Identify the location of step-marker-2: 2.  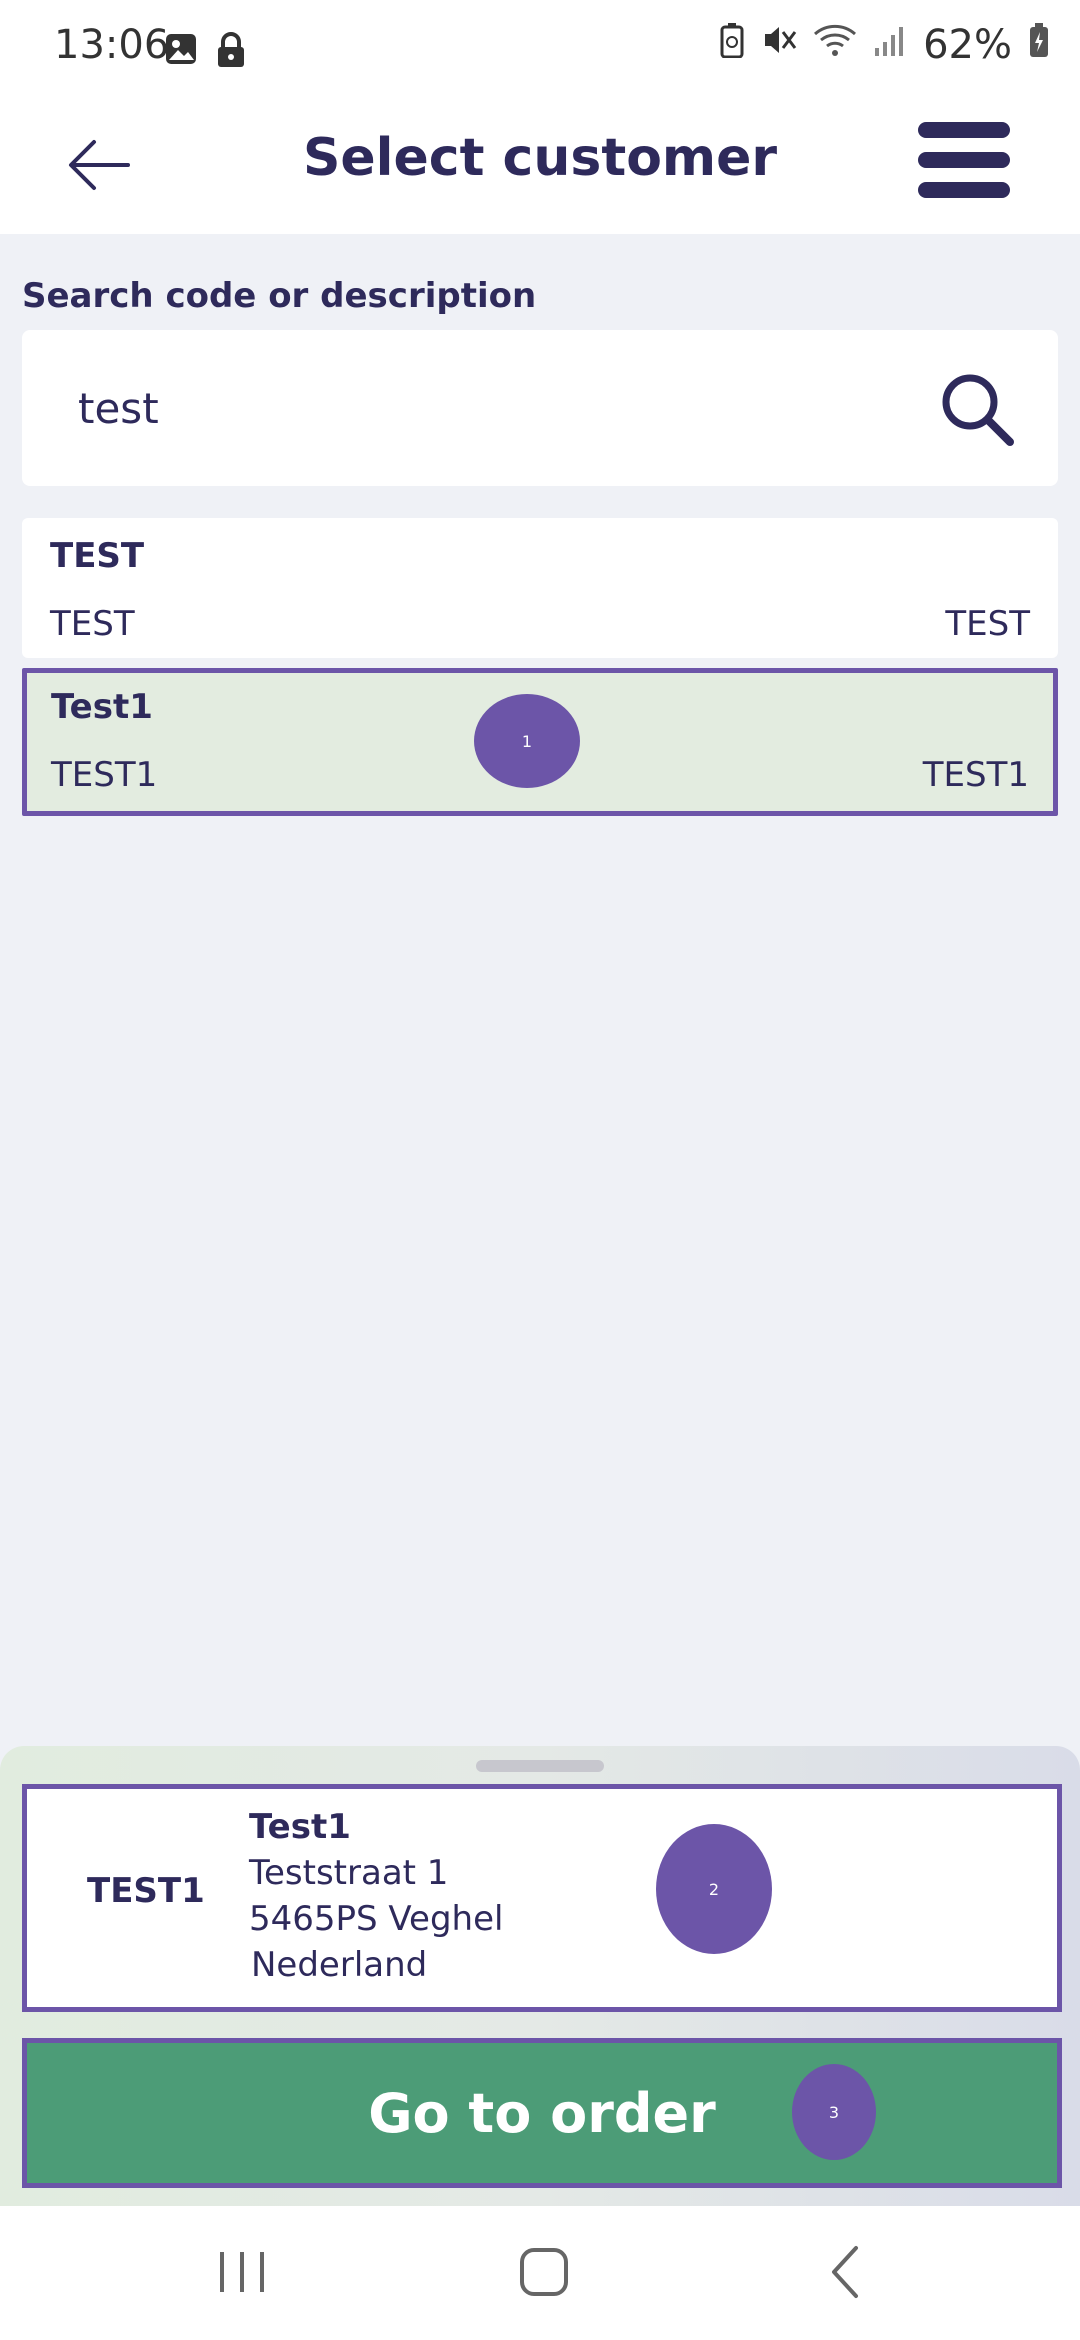
(714, 1889).